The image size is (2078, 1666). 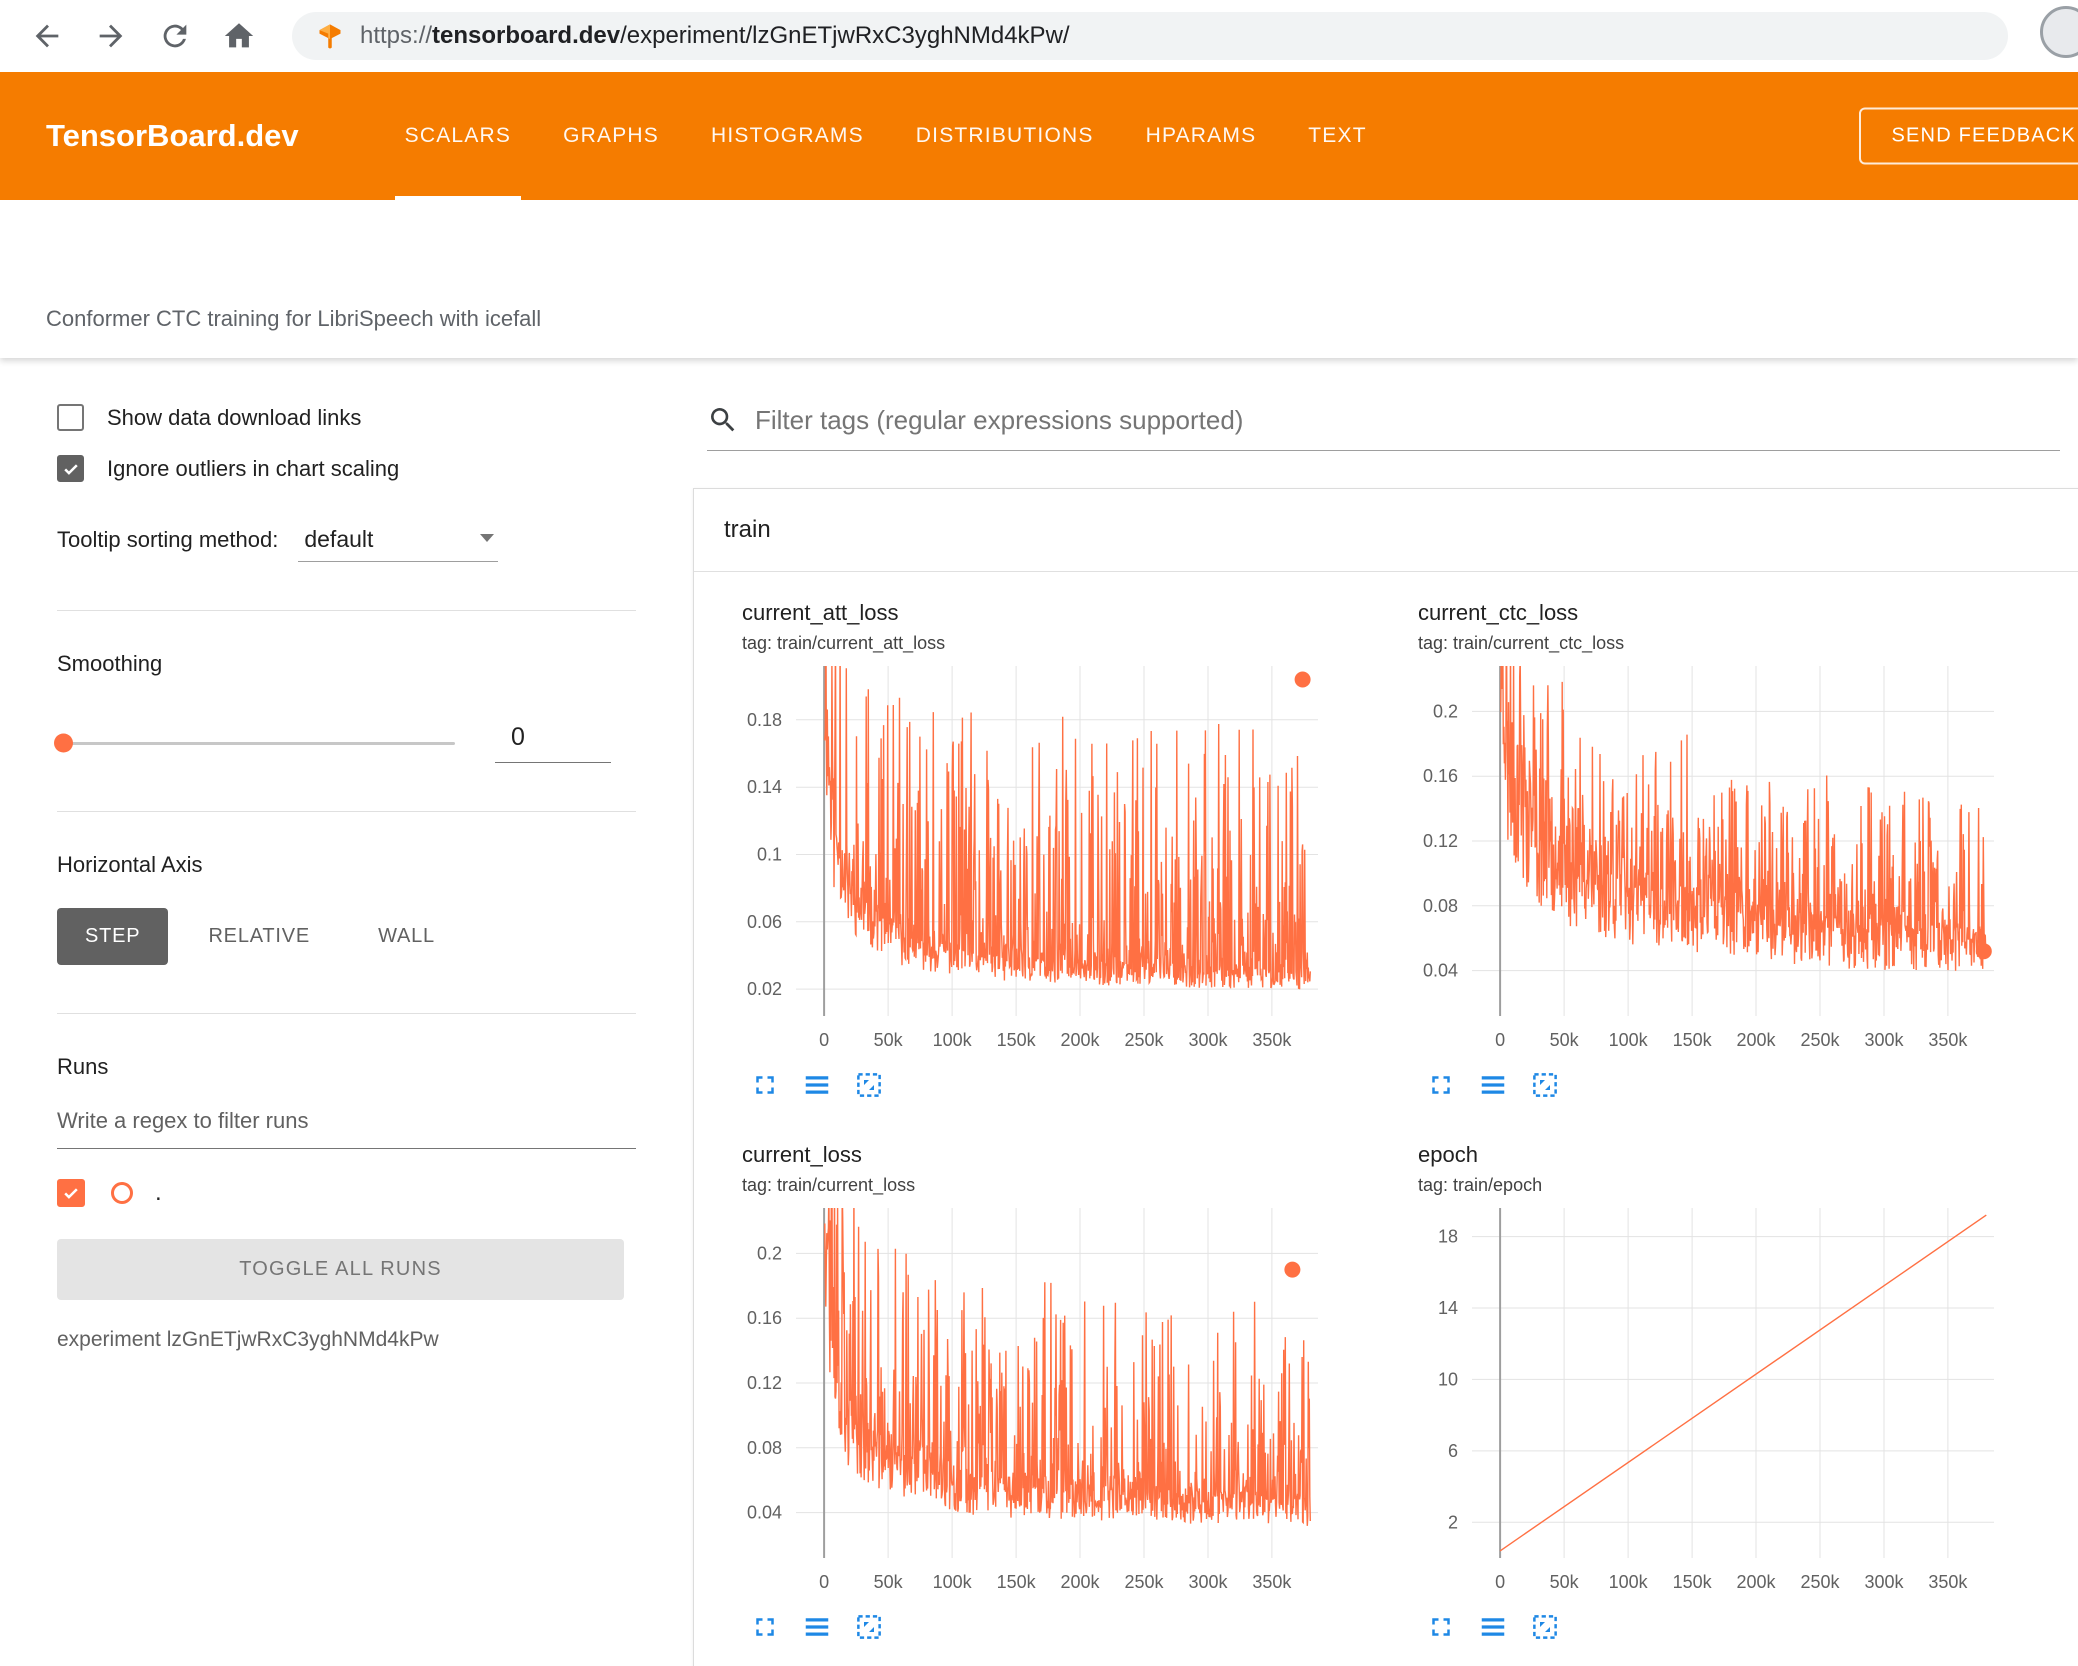 What do you see at coordinates (239, 36) in the screenshot?
I see `home-icon` at bounding box center [239, 36].